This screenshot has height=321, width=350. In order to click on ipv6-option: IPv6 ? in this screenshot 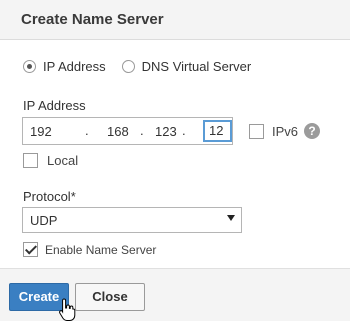, I will do `click(285, 131)`.